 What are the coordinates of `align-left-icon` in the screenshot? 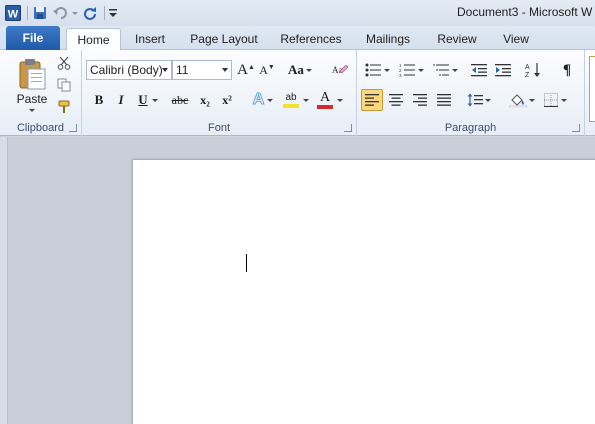 It's located at (372, 100).